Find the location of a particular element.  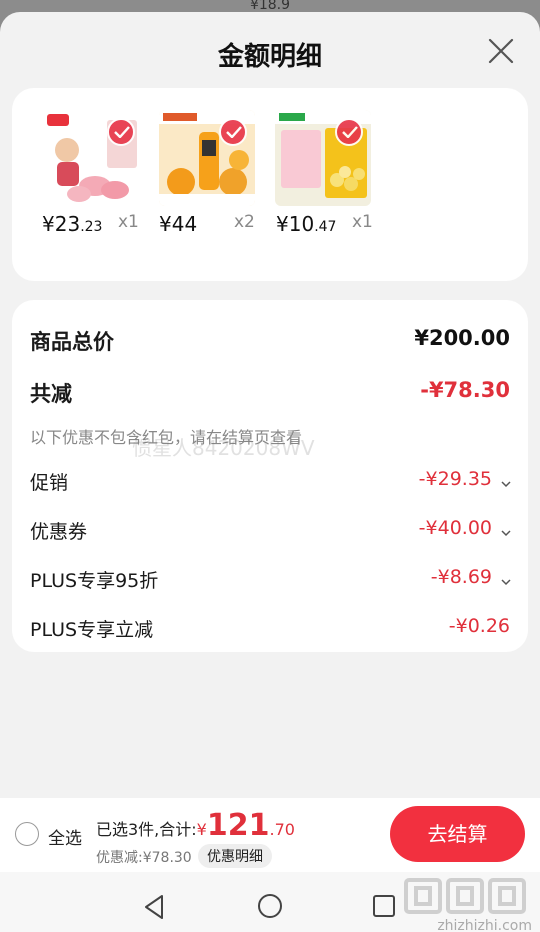

checkout-bar: 全选 已选3件,合计:¥121.70 优惠减:¥78.30 优惠明细 去结算 is located at coordinates (270, 835).